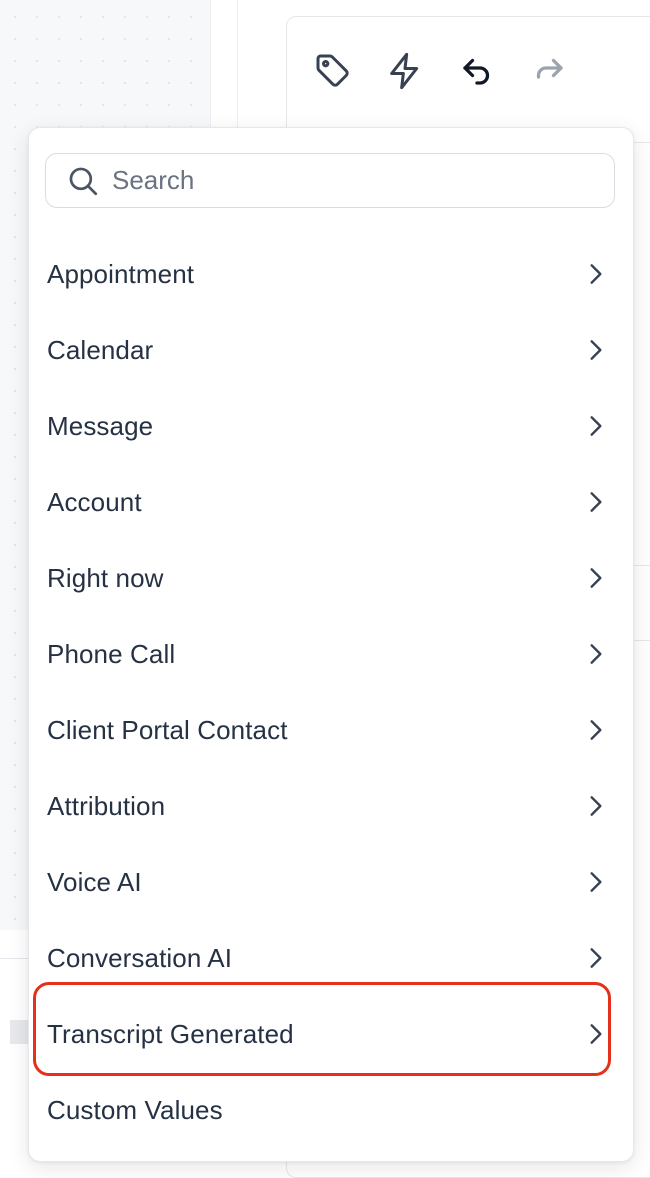  I want to click on tag-button, so click(333, 71).